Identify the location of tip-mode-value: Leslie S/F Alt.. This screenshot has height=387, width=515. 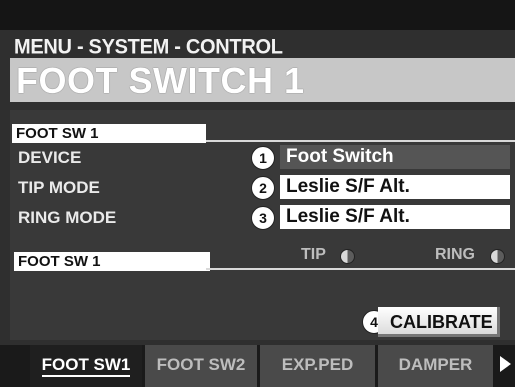
(395, 187).